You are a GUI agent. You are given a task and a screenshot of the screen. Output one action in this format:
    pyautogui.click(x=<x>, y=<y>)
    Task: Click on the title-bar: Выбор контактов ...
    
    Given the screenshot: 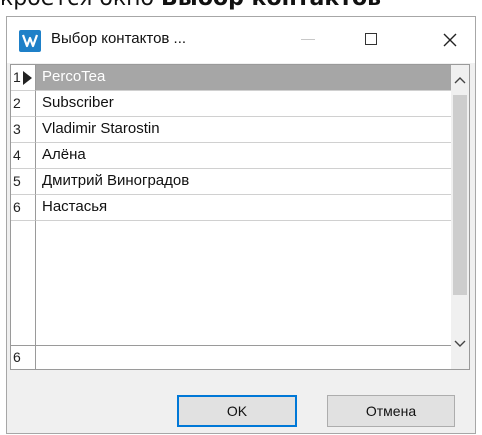 What is the action you would take?
    pyautogui.click(x=241, y=40)
    